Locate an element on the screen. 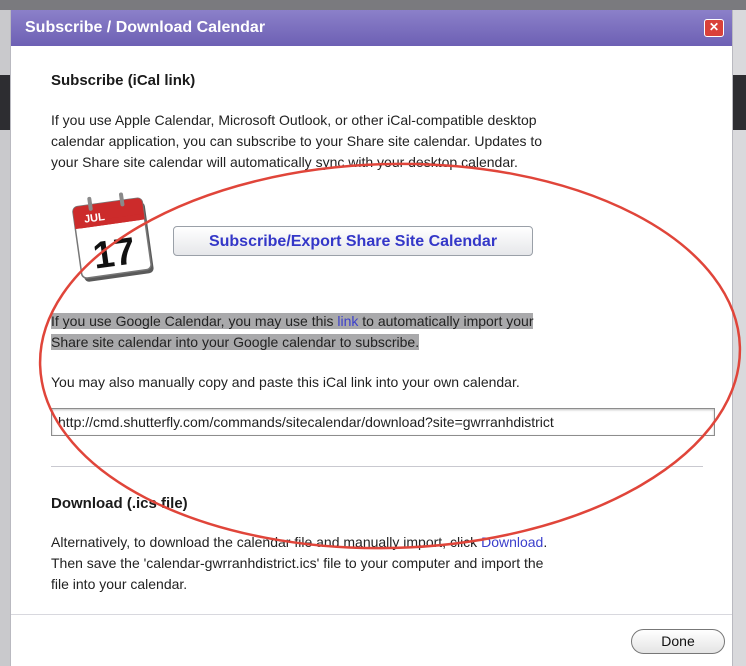 This screenshot has width=746, height=666. close-icon: ✕ is located at coordinates (714, 27).